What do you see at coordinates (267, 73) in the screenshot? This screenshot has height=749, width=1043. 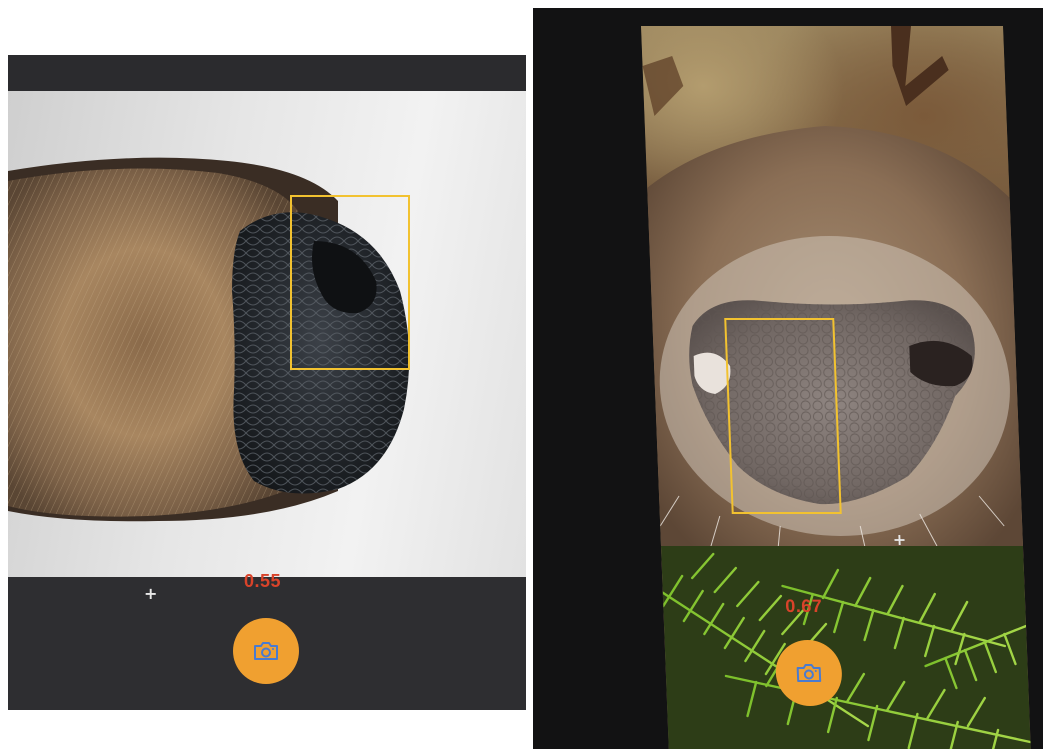 I see `left-status-bar` at bounding box center [267, 73].